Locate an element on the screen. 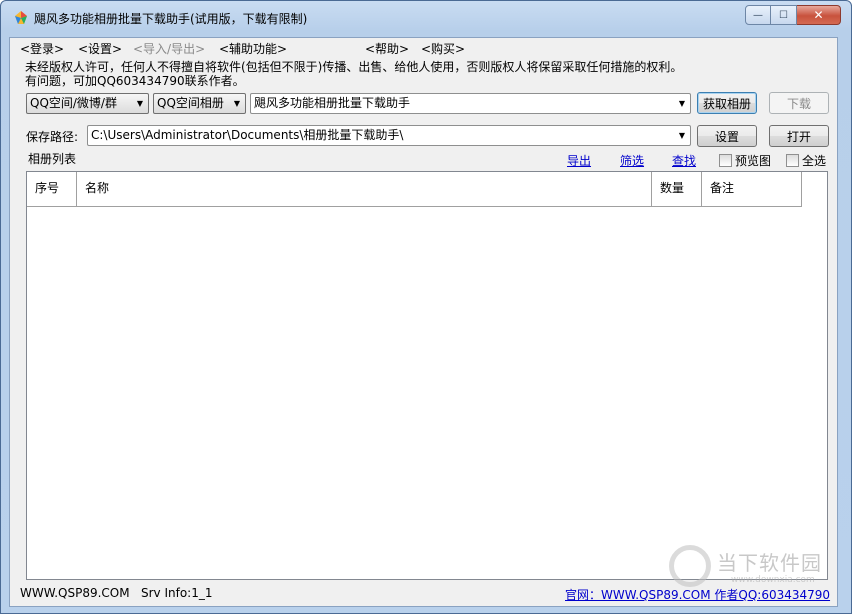 The image size is (852, 614). preview-checkbox-box is located at coordinates (725, 160).